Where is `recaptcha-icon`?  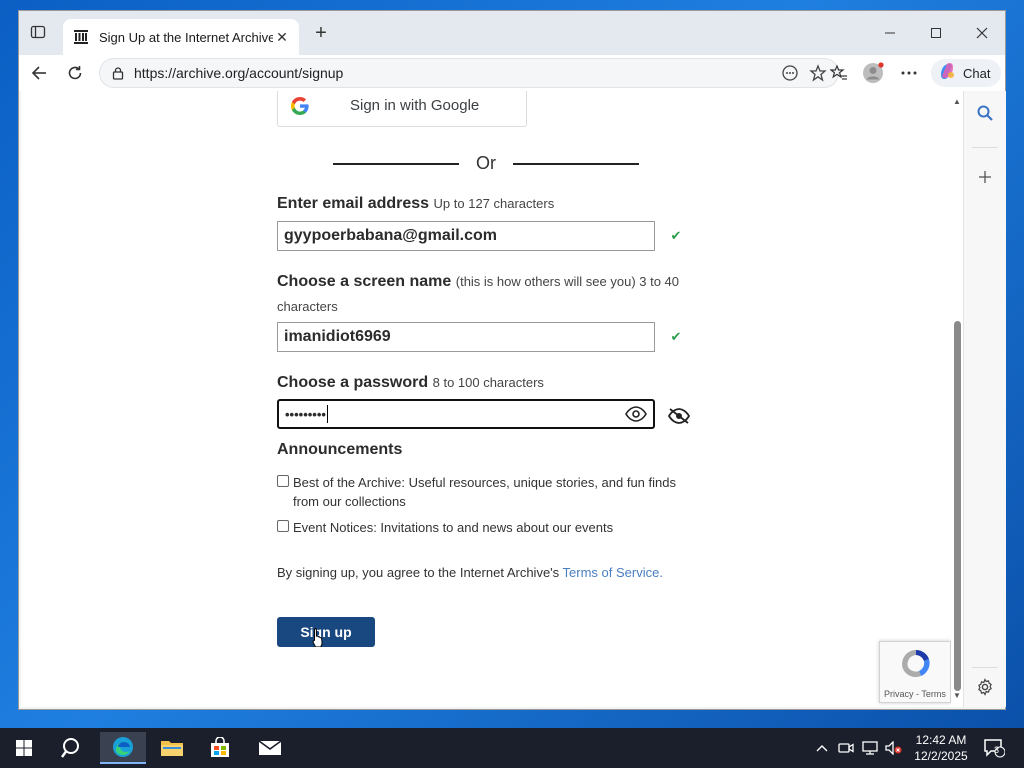
recaptcha-icon is located at coordinates (916, 664).